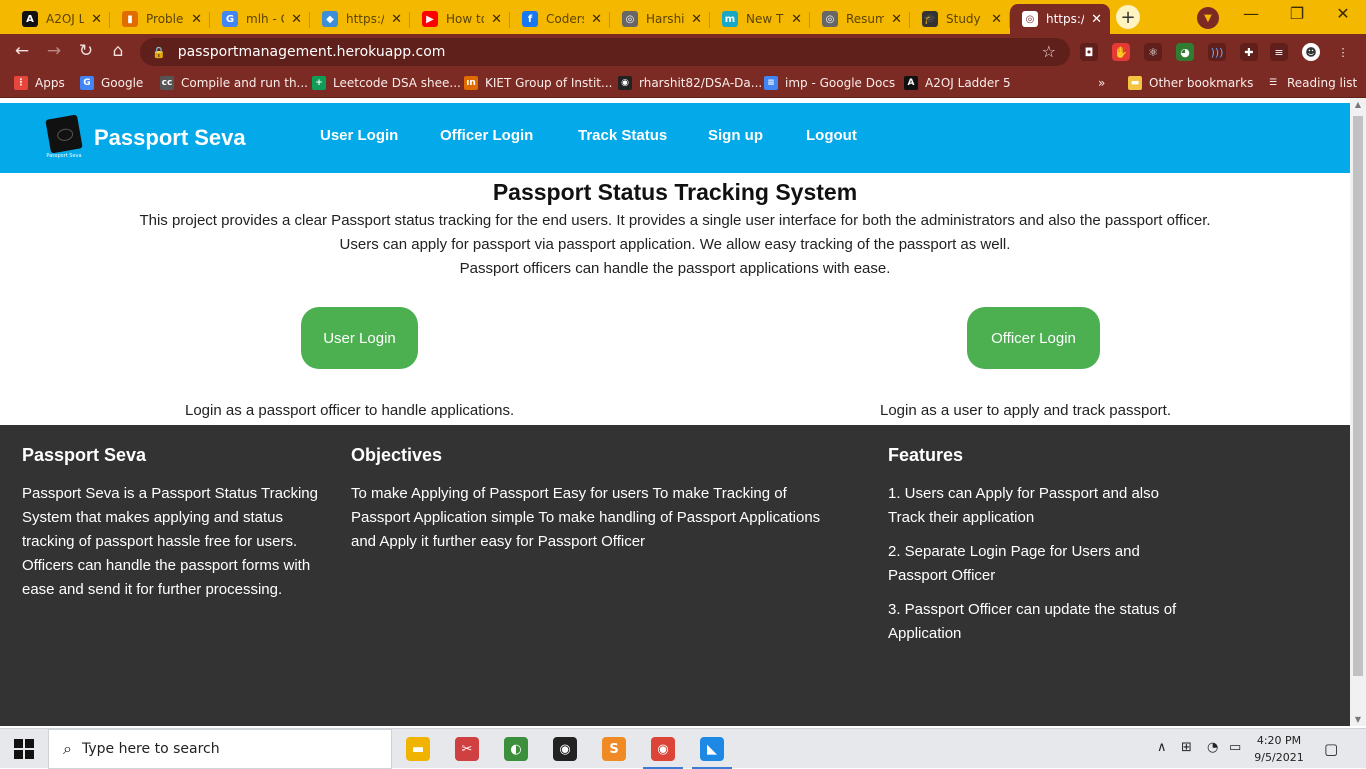 This screenshot has height=769, width=1366. Describe the element at coordinates (359, 338) in the screenshot. I see `user-login-button: User Login` at that location.